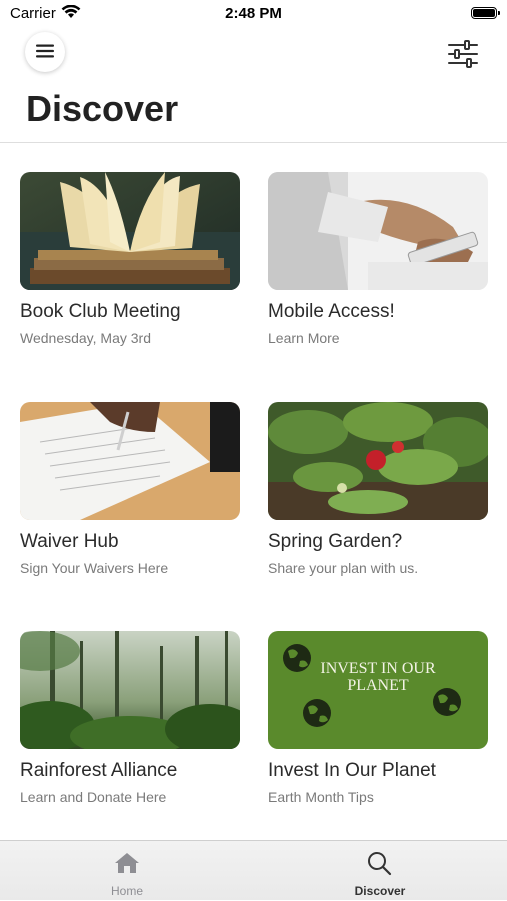  Describe the element at coordinates (335, 541) in the screenshot. I see `card-title: Spring Garden?` at that location.